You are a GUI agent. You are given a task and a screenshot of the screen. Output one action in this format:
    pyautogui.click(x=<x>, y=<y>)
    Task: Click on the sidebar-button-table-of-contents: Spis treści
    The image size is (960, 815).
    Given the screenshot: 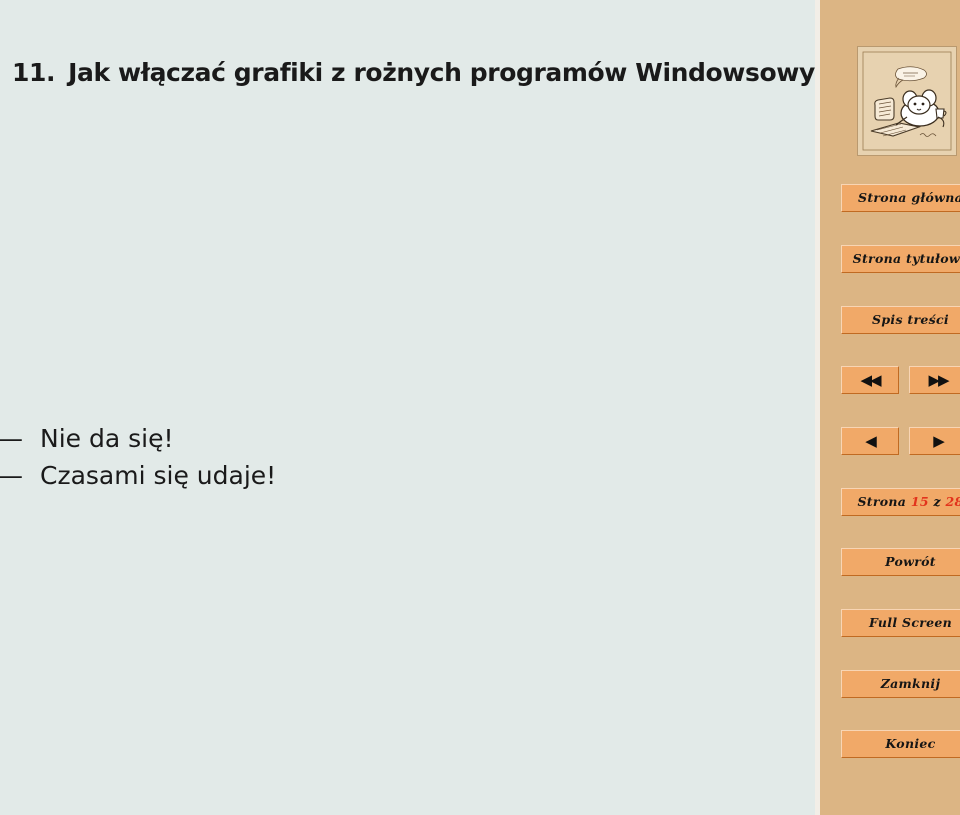 What is the action you would take?
    pyautogui.click(x=900, y=320)
    